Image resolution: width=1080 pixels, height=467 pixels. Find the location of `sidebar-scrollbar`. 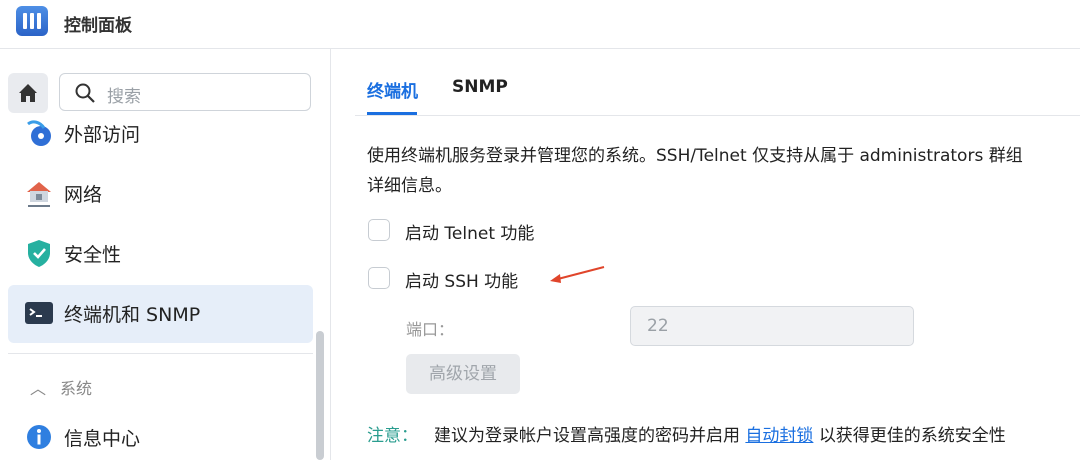

sidebar-scrollbar is located at coordinates (320, 395).